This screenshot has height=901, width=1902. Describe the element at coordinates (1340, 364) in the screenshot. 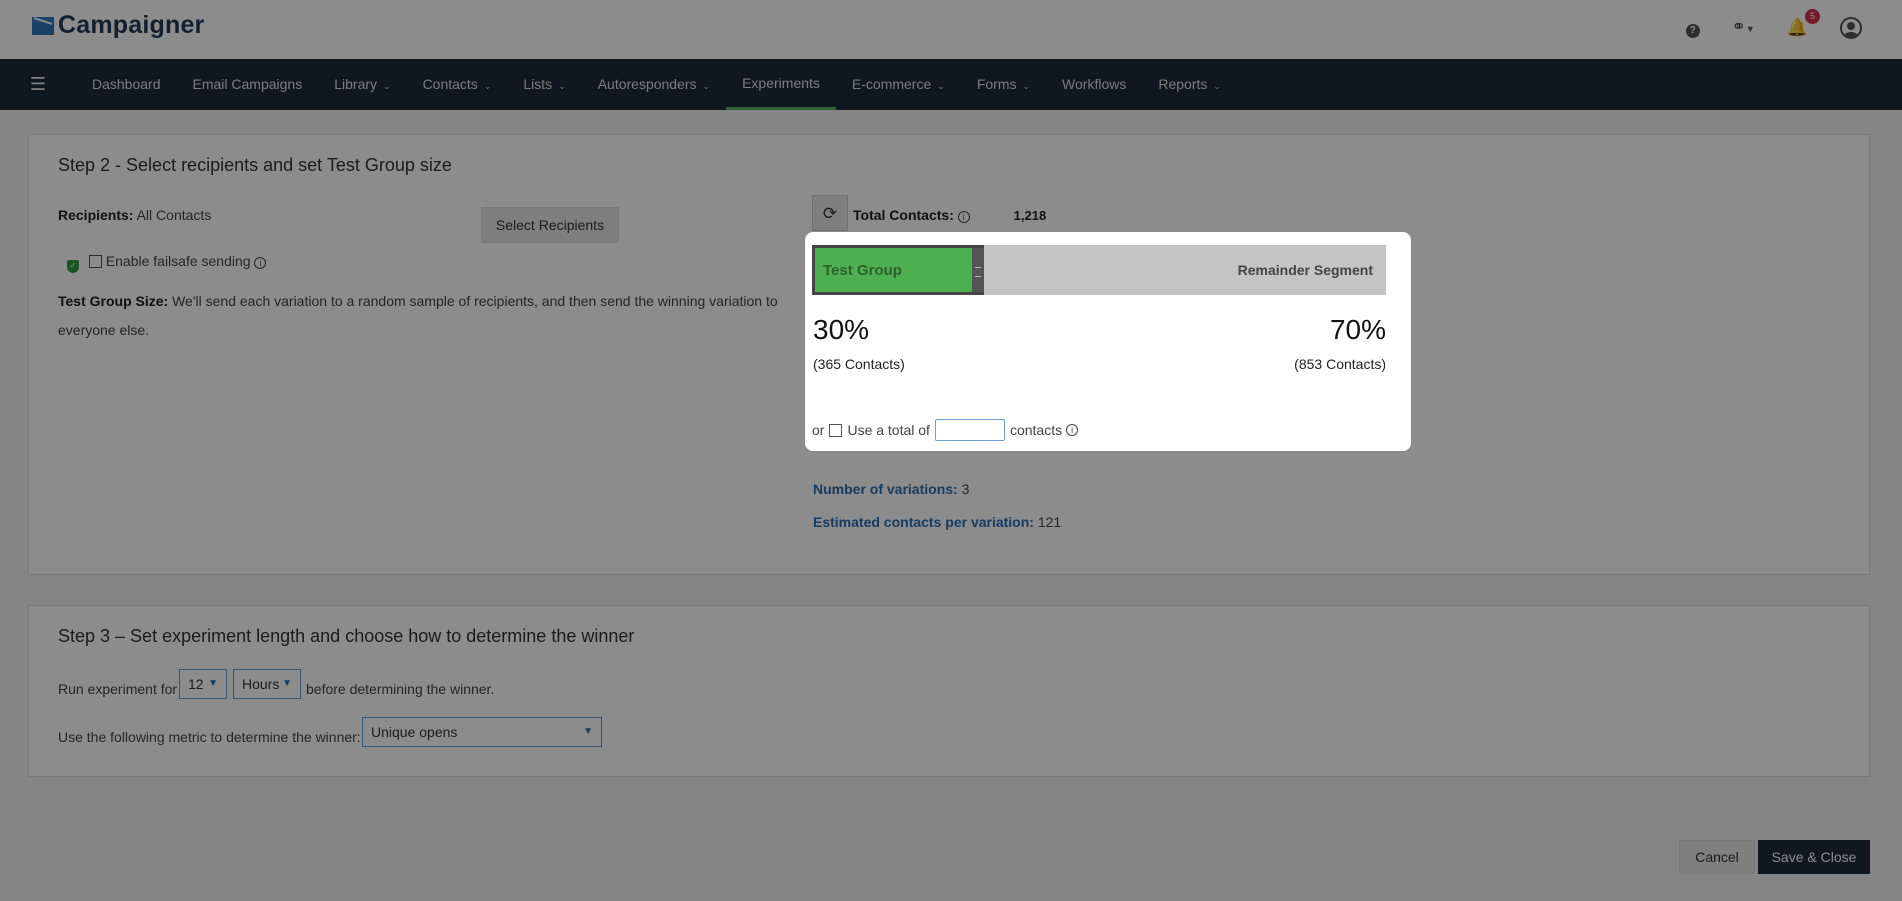

I see `remainder-contacts: (853 Contacts)` at that location.